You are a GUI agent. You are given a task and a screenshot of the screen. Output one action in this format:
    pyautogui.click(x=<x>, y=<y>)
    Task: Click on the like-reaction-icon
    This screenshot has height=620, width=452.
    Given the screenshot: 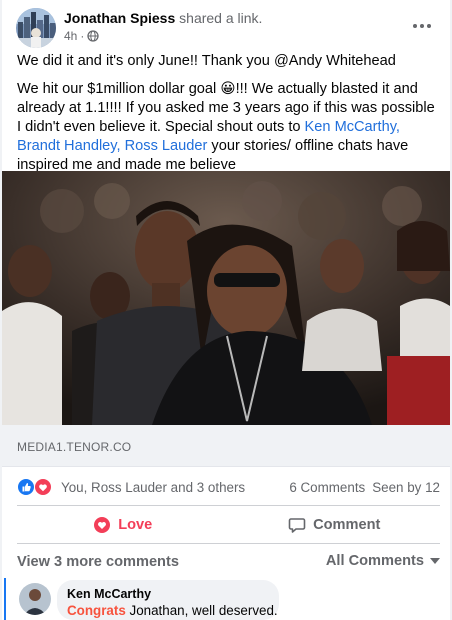 What is the action you would take?
    pyautogui.click(x=26, y=487)
    